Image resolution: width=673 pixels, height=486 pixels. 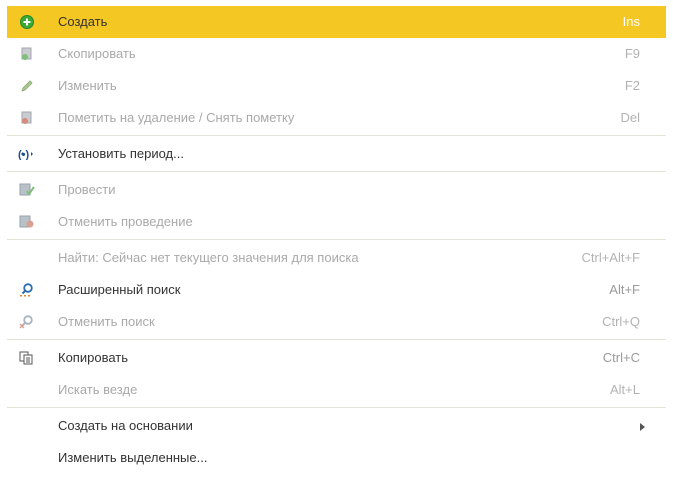 What do you see at coordinates (176, 117) in the screenshot?
I see `menu-item-label: Пометить на удаление / Снять пометку` at bounding box center [176, 117].